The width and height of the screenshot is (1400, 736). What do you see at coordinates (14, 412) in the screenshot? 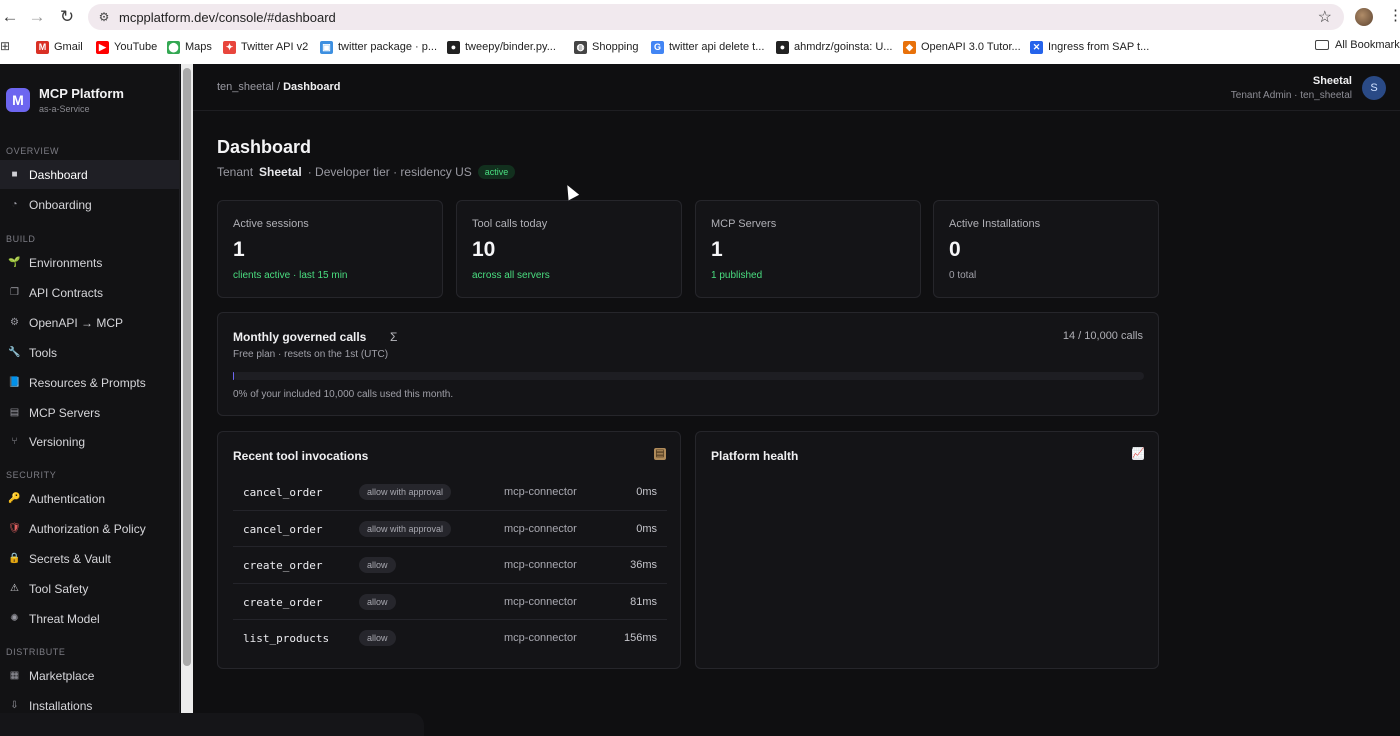
I see `server-icon: ▤` at bounding box center [14, 412].